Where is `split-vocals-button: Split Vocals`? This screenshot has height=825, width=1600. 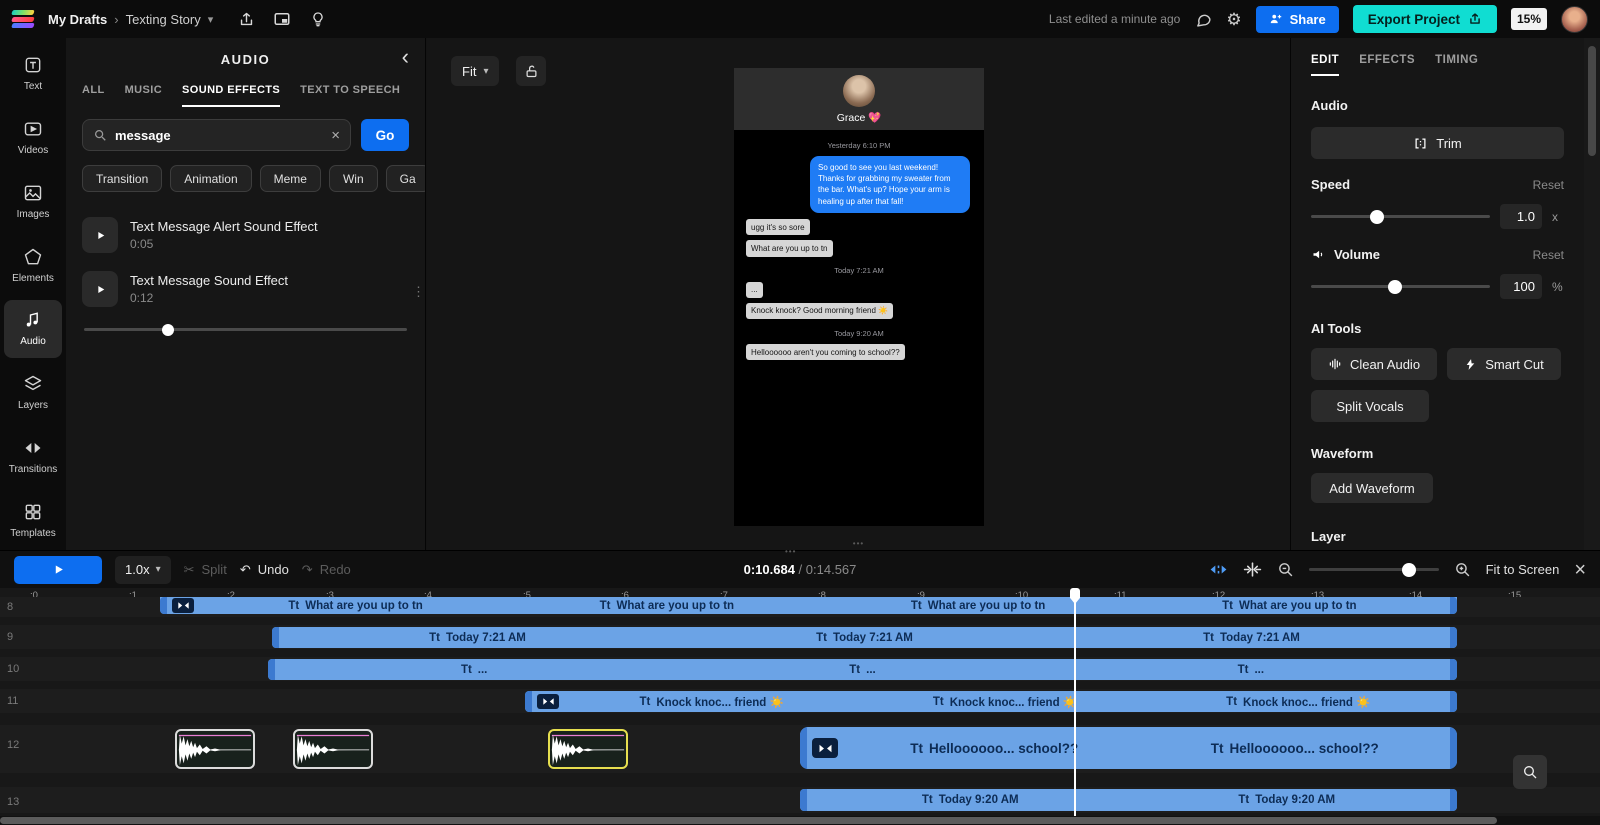
split-vocals-button: Split Vocals is located at coordinates (1370, 406).